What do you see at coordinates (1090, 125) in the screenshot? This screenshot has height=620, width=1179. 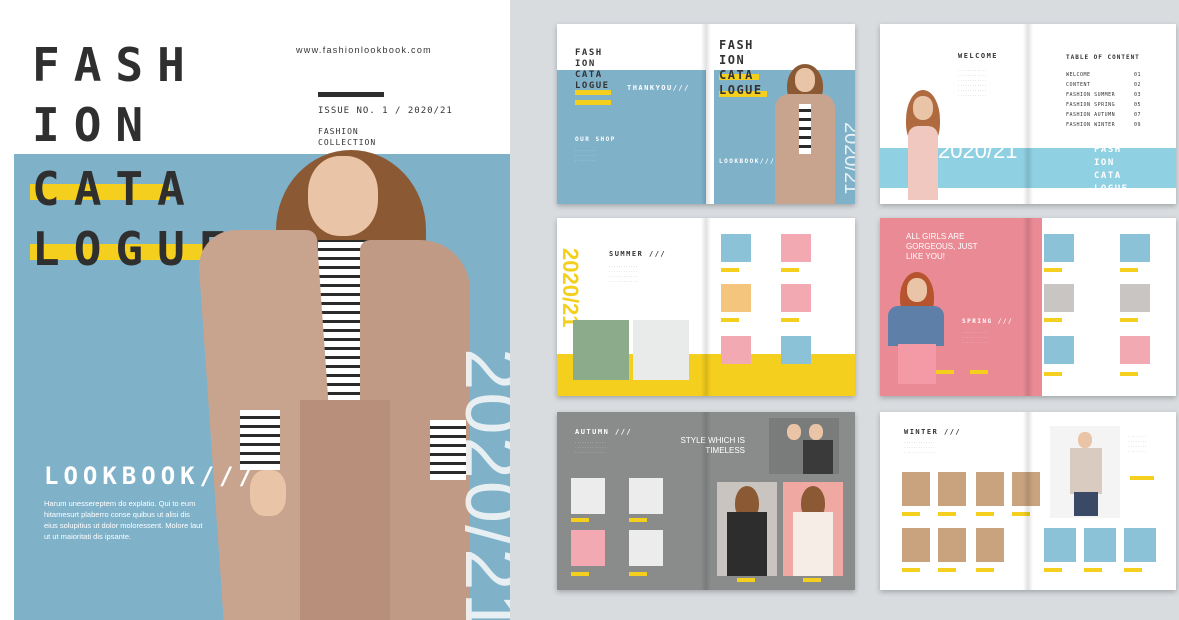 I see `toc-item-label: FASHION WINTER` at bounding box center [1090, 125].